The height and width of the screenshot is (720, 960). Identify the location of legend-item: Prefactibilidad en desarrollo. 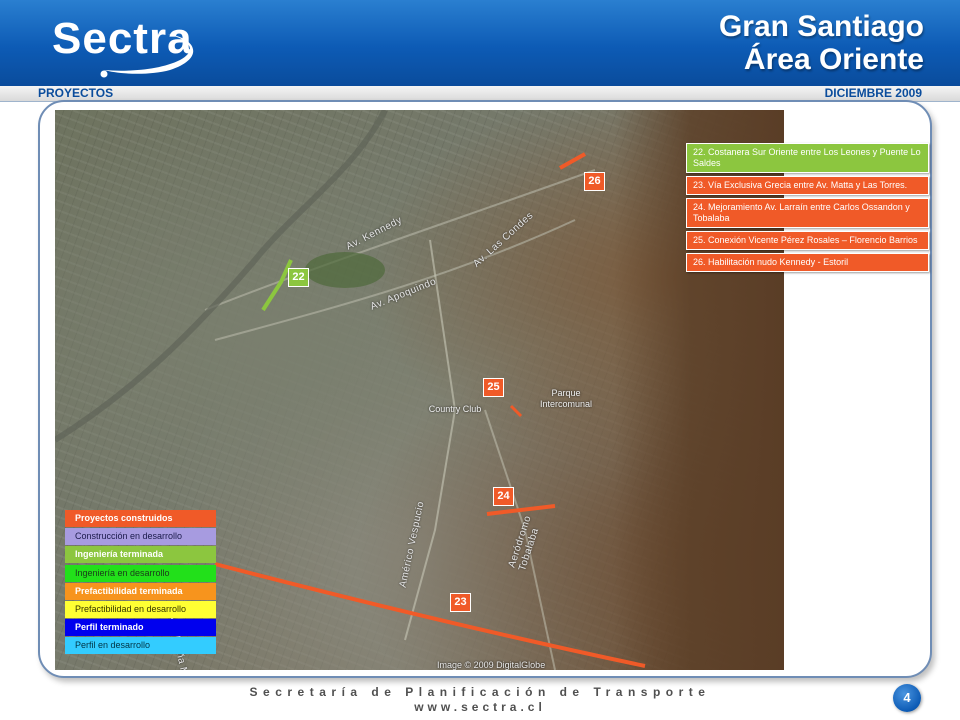
(140, 609).